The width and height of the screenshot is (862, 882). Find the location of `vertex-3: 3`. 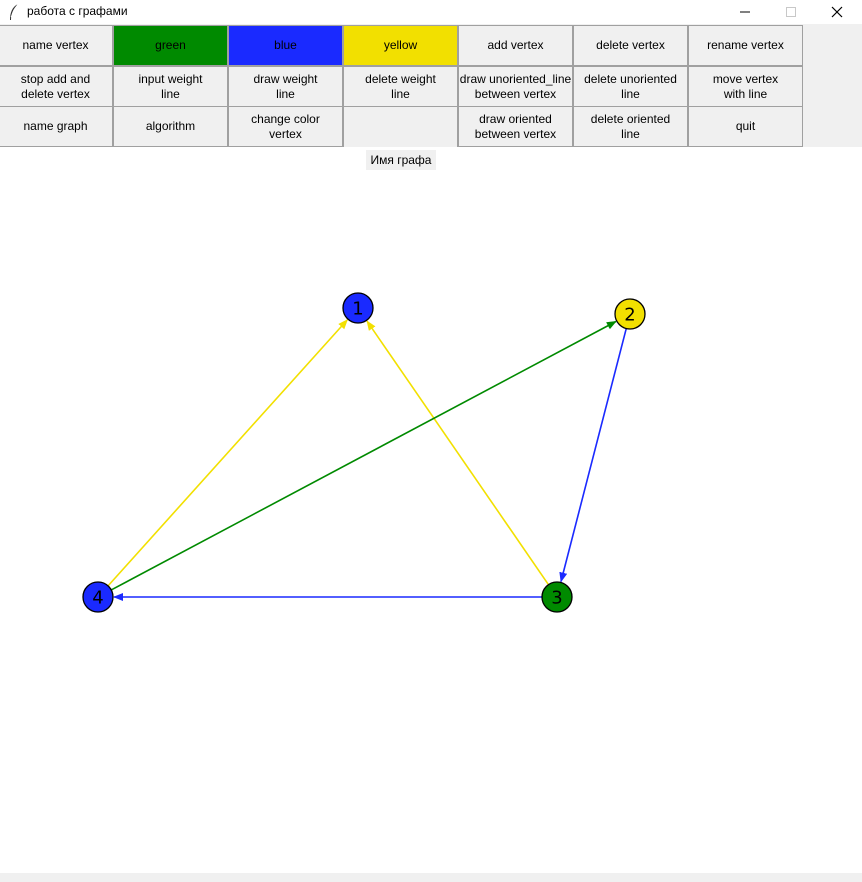

vertex-3: 3 is located at coordinates (557, 597).